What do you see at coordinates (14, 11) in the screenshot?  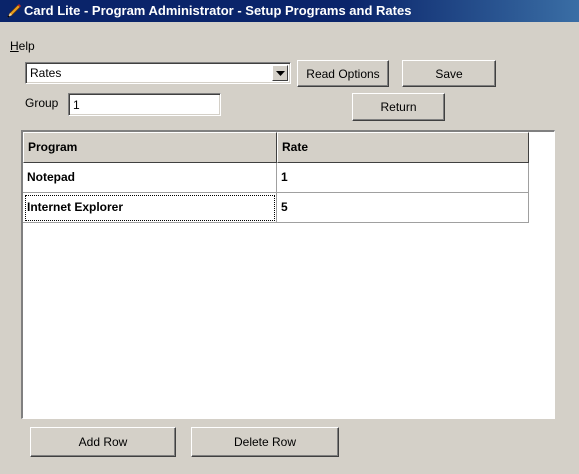 I see `pencil-icon` at bounding box center [14, 11].